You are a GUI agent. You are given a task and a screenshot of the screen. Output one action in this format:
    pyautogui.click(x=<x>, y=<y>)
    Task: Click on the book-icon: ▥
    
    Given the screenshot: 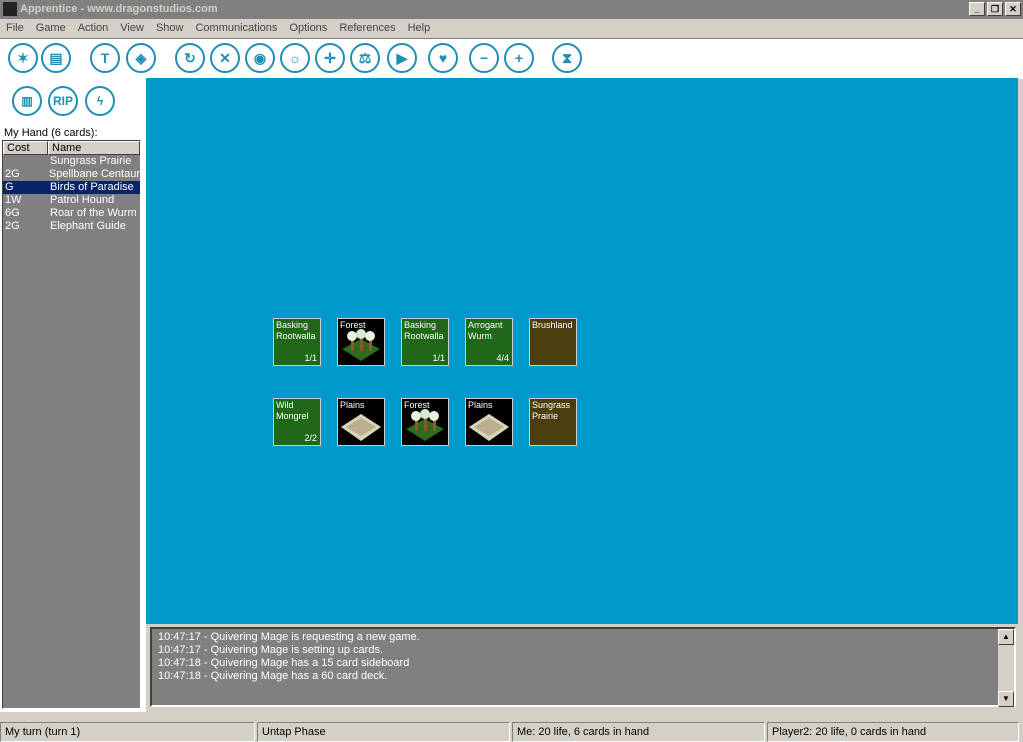 What is the action you would take?
    pyautogui.click(x=27, y=101)
    